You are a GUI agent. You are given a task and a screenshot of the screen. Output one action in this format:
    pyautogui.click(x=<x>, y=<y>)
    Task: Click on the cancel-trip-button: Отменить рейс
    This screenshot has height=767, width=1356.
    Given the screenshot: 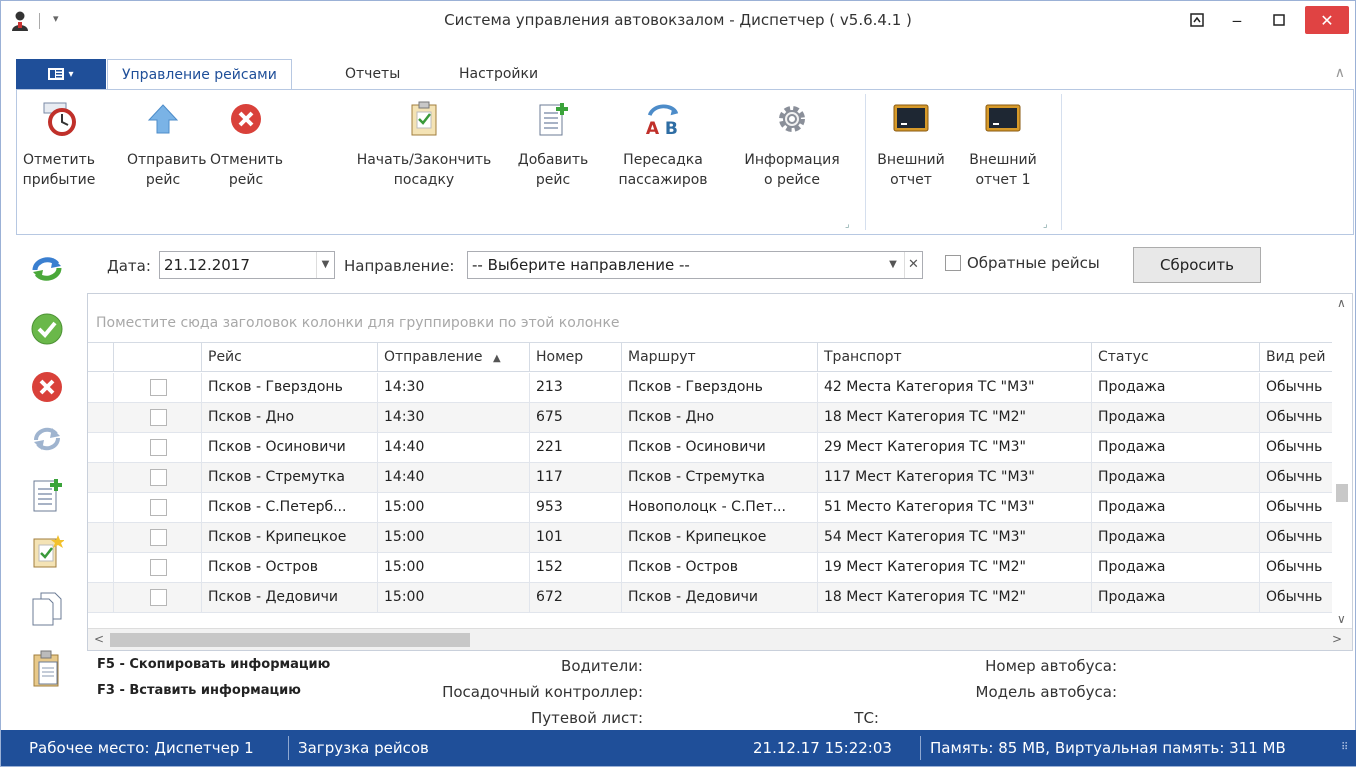 What is the action you would take?
    pyautogui.click(x=246, y=145)
    